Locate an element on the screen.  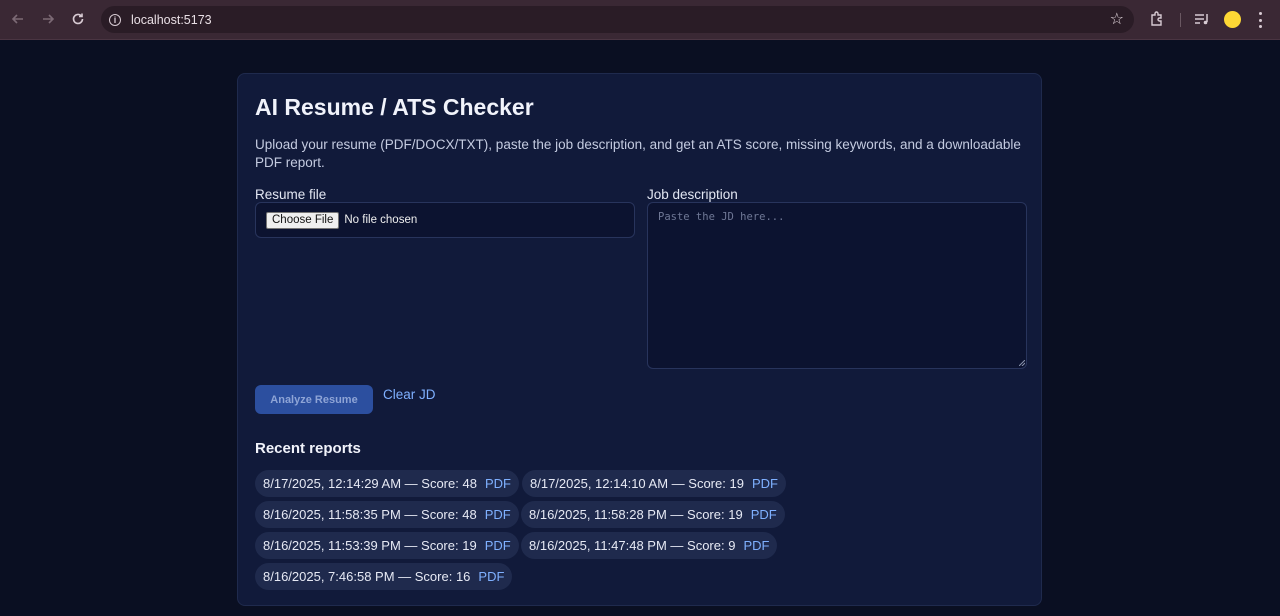
arrow-left-icon is located at coordinates (17, 19).